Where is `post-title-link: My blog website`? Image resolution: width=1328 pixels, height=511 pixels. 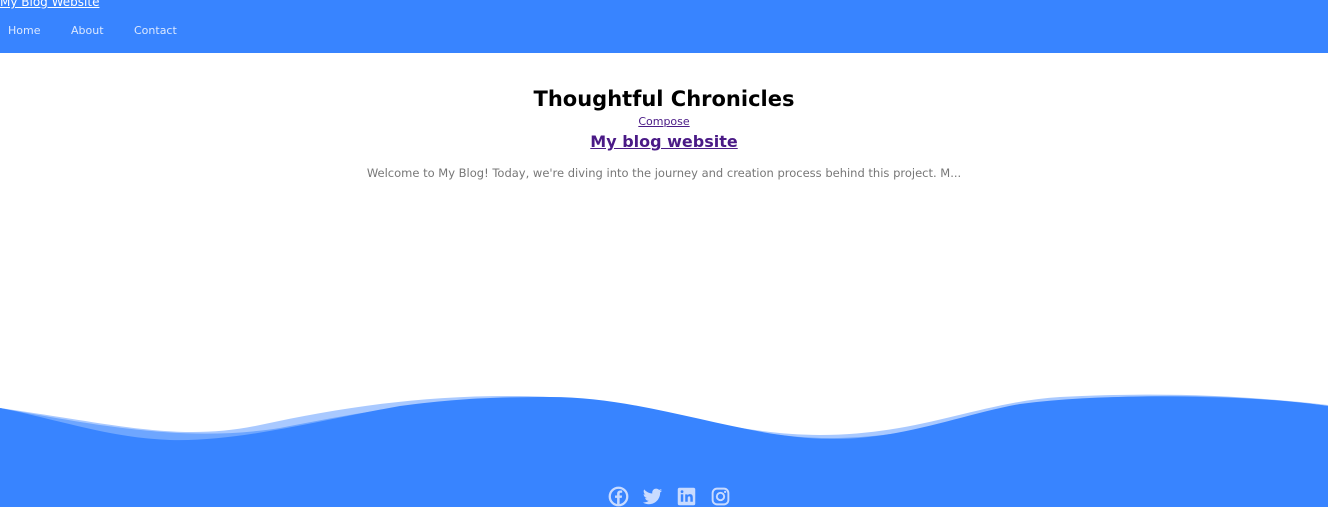 post-title-link: My blog website is located at coordinates (664, 142).